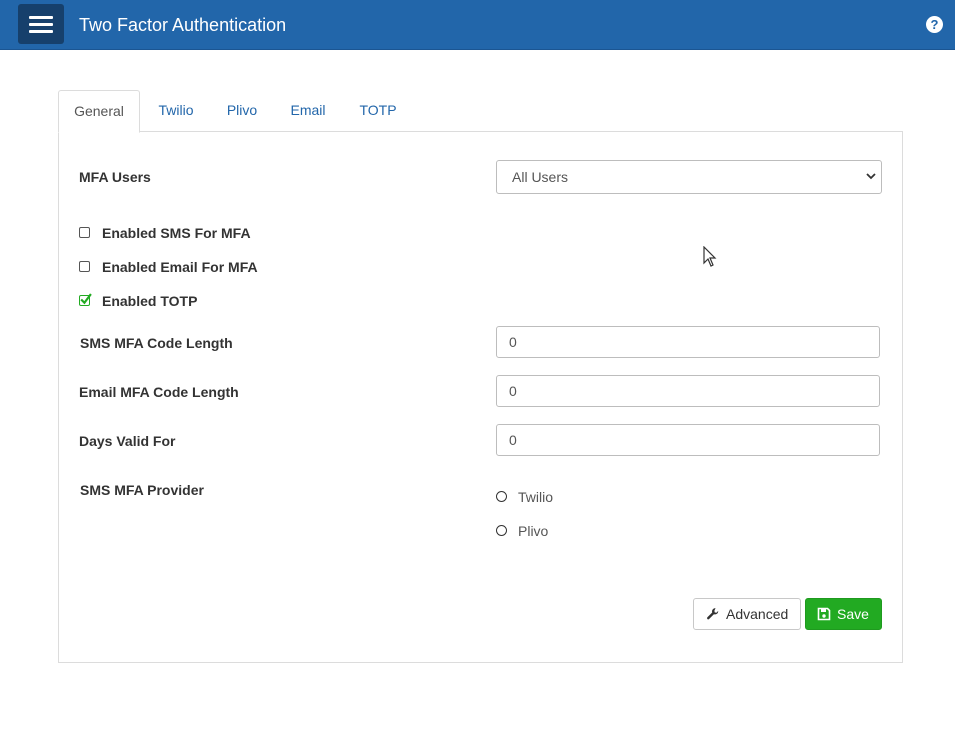  Describe the element at coordinates (501, 530) in the screenshot. I see `provider-plivo-radio` at that location.